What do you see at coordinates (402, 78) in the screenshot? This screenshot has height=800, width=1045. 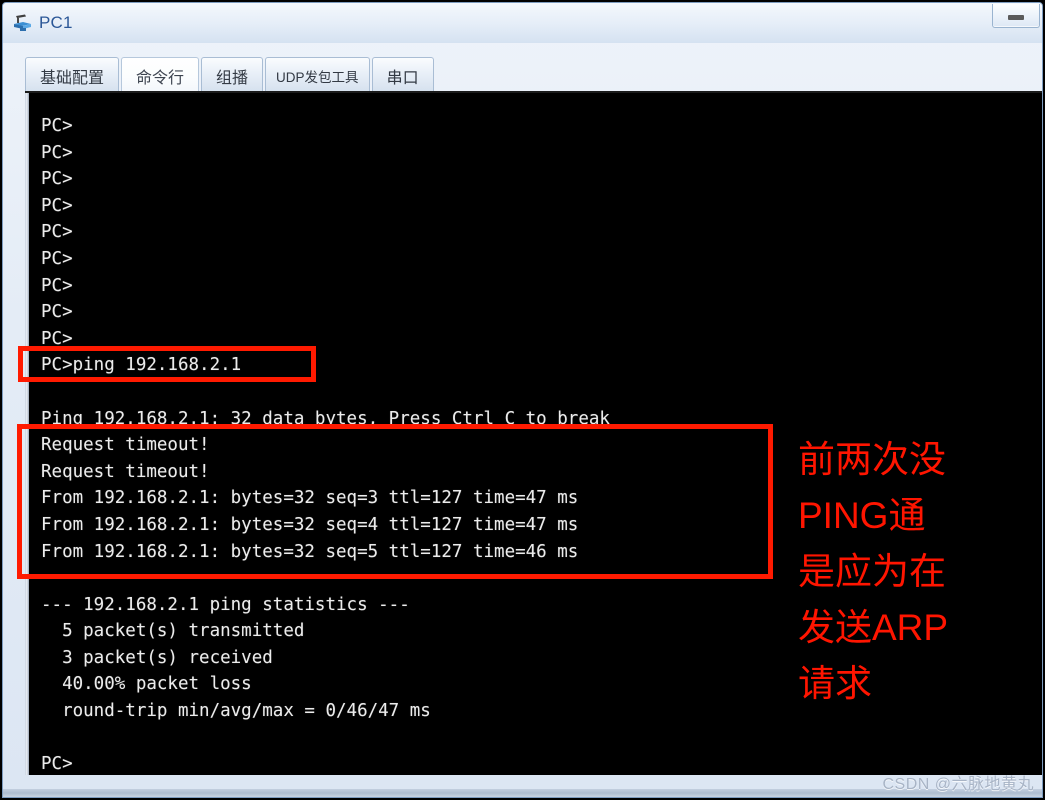 I see `tab-label: 串口` at bounding box center [402, 78].